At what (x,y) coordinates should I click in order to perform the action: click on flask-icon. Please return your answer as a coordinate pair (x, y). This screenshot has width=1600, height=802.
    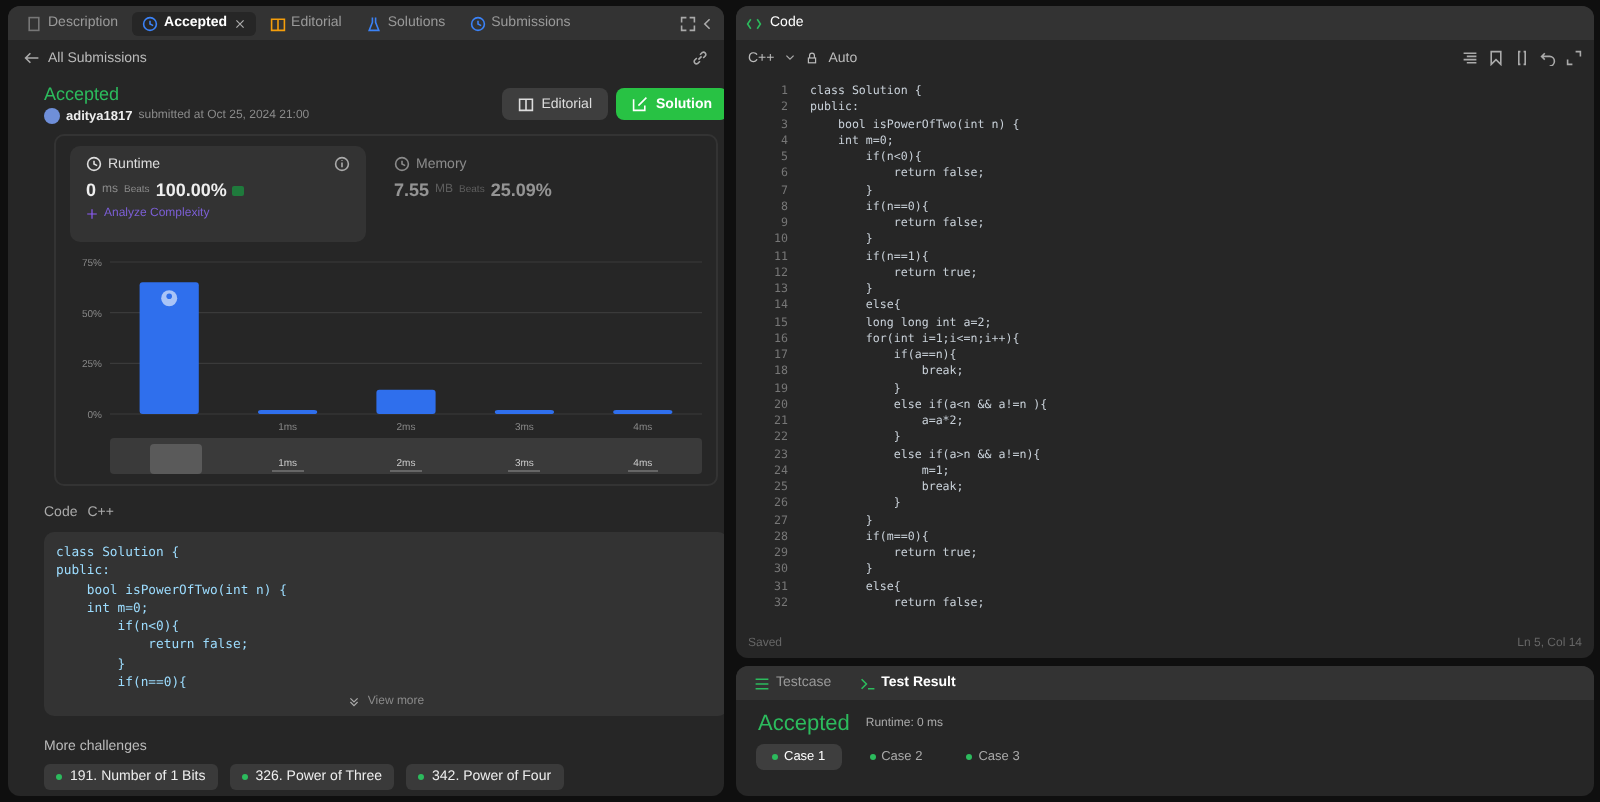
    Looking at the image, I should click on (373, 23).